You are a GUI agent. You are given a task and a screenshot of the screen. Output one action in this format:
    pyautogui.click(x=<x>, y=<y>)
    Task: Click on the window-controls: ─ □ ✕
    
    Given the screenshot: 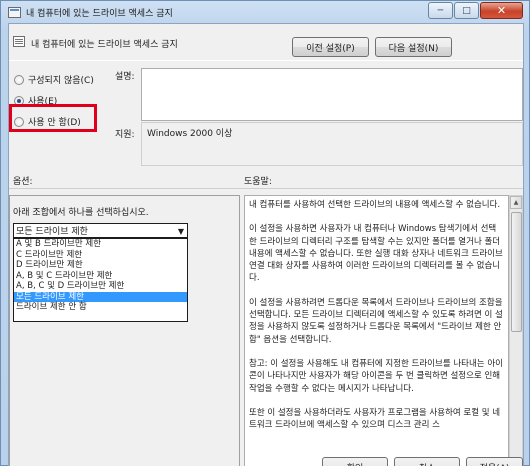 What is the action you would take?
    pyautogui.click(x=475, y=10)
    